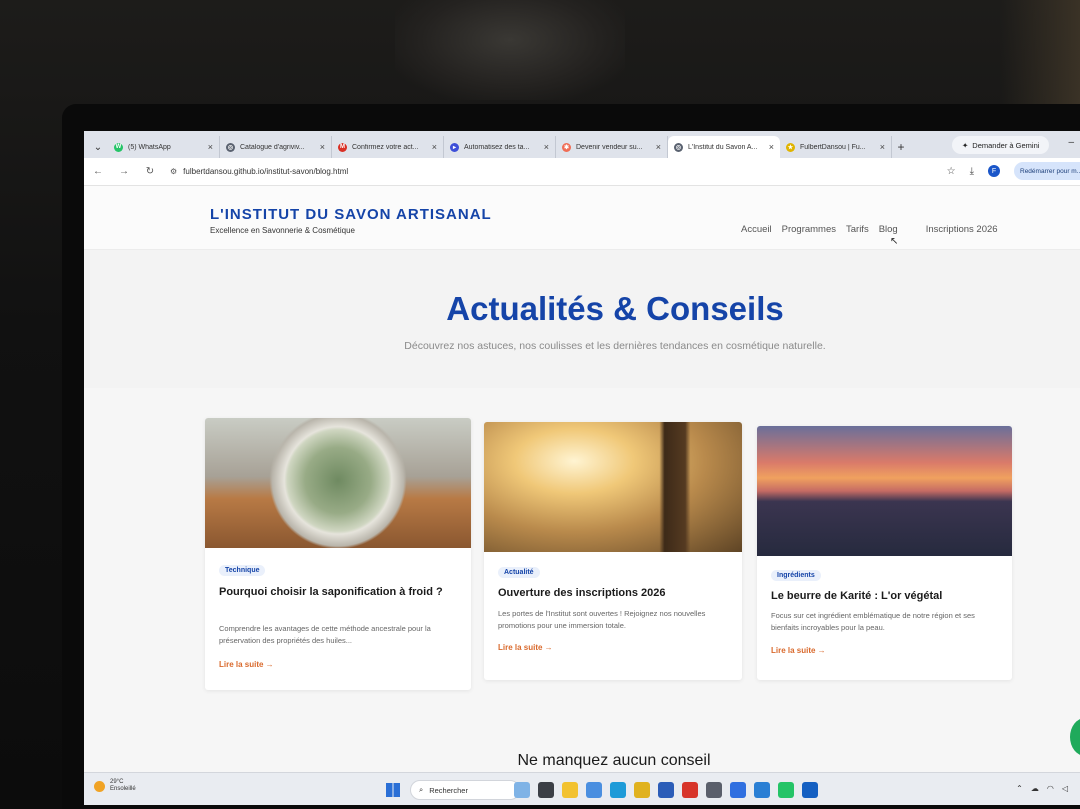 This screenshot has height=809, width=1080. What do you see at coordinates (951, 171) in the screenshot?
I see `bookmark-star-icon: ☆` at bounding box center [951, 171].